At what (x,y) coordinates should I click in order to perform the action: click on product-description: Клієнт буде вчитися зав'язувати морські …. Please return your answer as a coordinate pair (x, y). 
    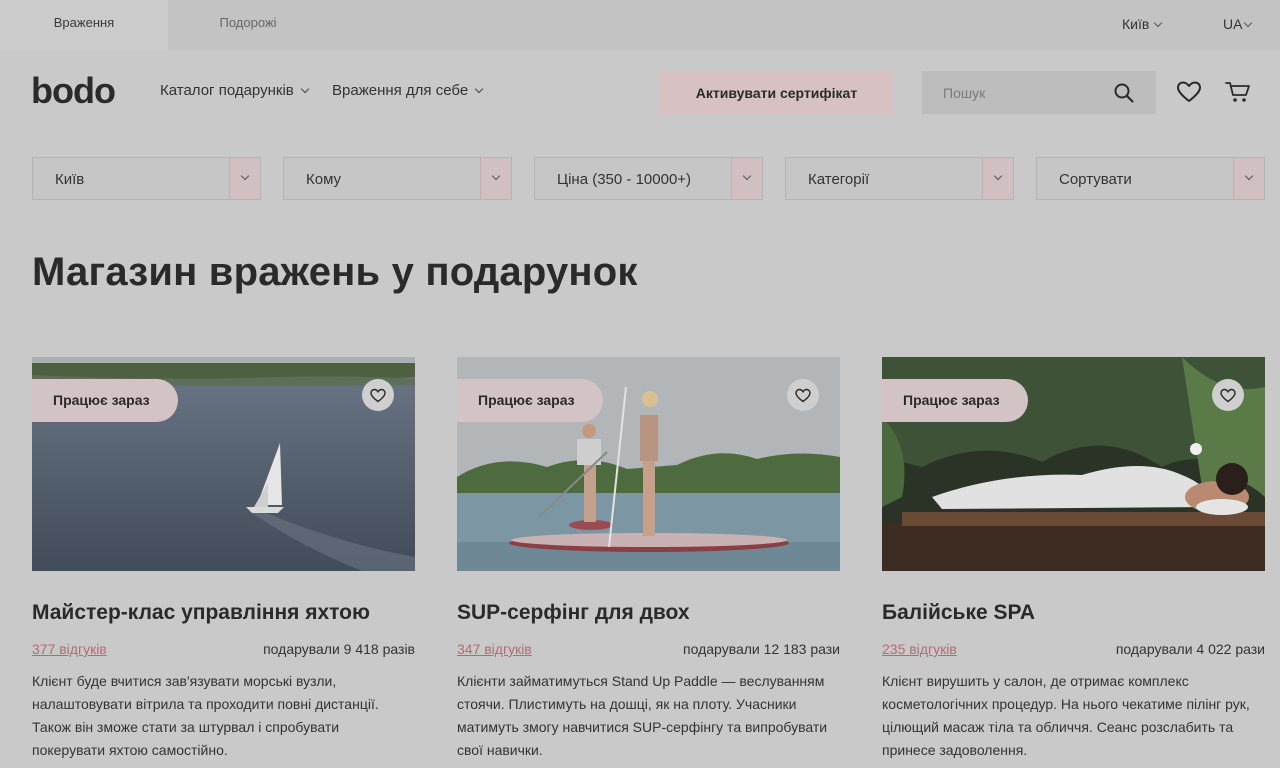
    Looking at the image, I should click on (205, 715).